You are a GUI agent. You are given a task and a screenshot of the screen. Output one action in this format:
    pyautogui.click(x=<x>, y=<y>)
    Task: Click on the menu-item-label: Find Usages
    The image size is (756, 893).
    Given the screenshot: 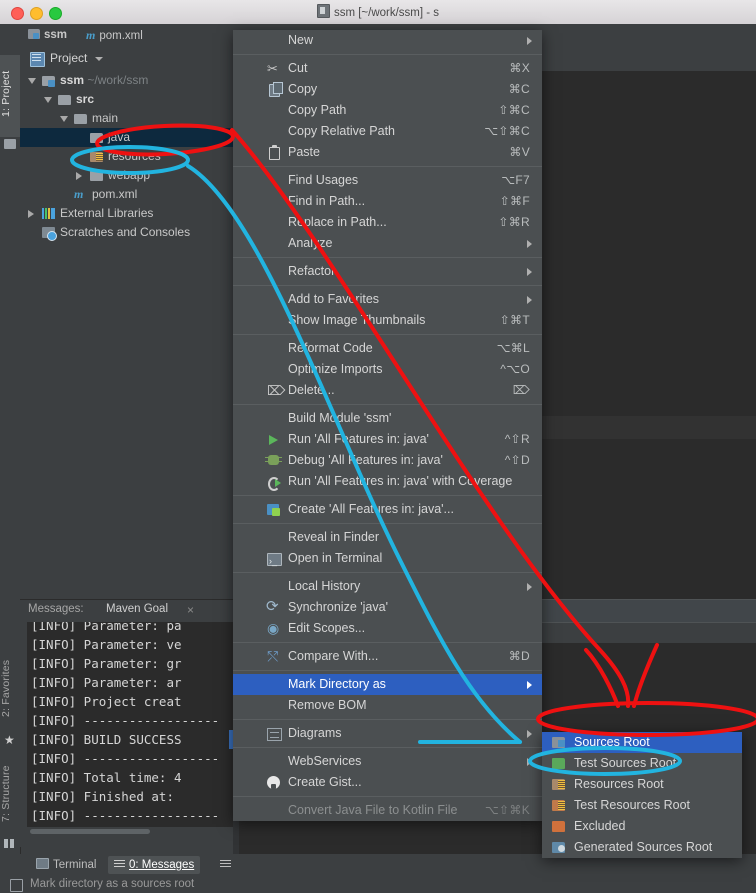 What is the action you would take?
    pyautogui.click(x=323, y=180)
    